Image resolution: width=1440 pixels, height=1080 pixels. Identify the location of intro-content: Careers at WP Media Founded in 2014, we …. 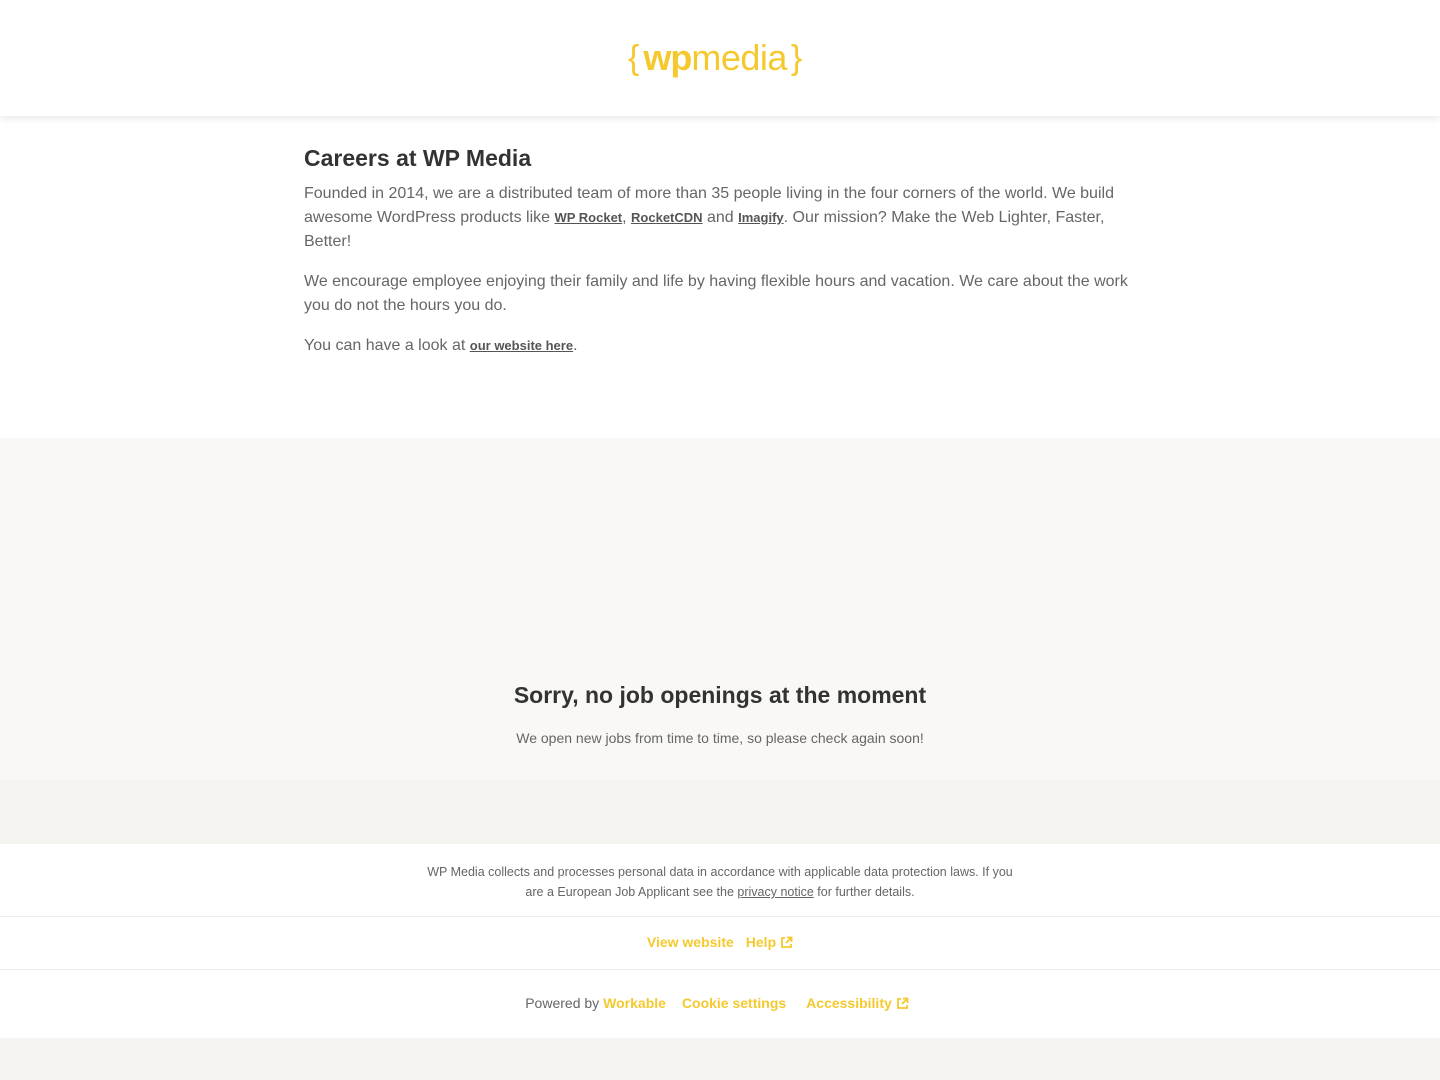
(720, 259).